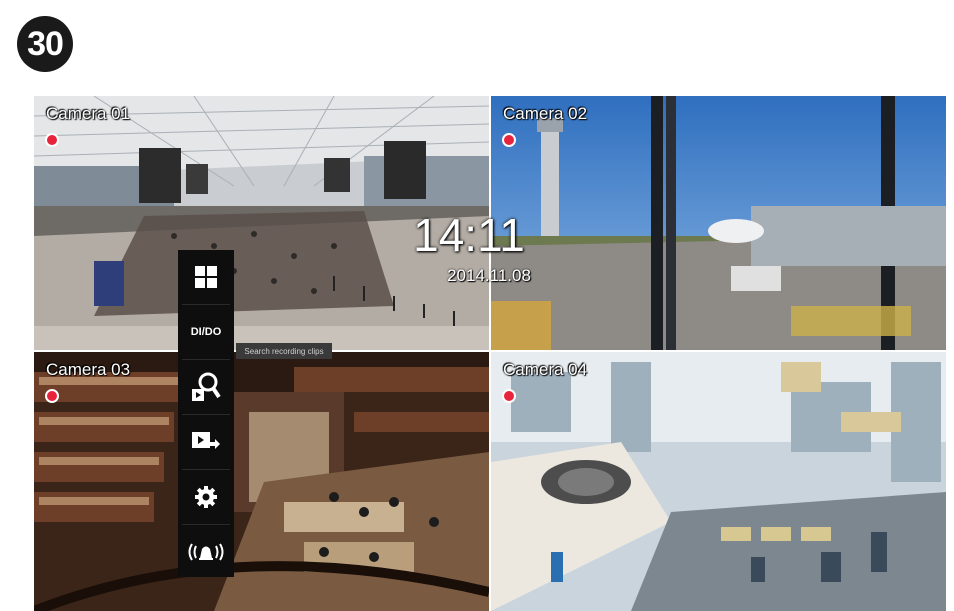 The width and height of the screenshot is (954, 611). I want to click on export-clip-button, so click(206, 442).